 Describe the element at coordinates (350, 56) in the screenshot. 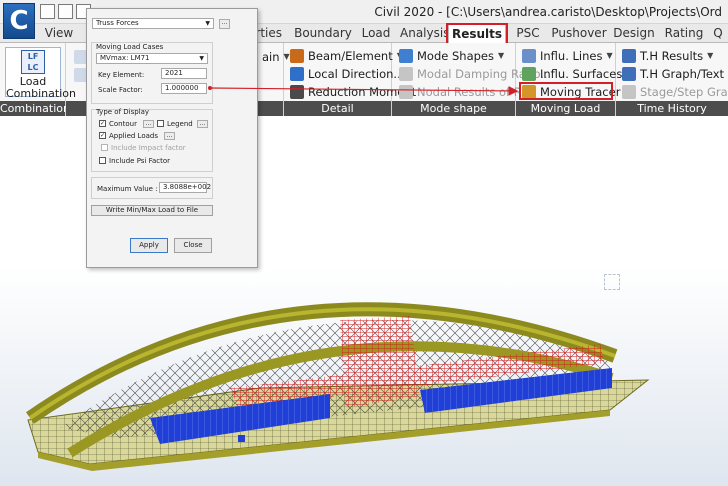

I see `beam-element-label: Beam/Element` at that location.